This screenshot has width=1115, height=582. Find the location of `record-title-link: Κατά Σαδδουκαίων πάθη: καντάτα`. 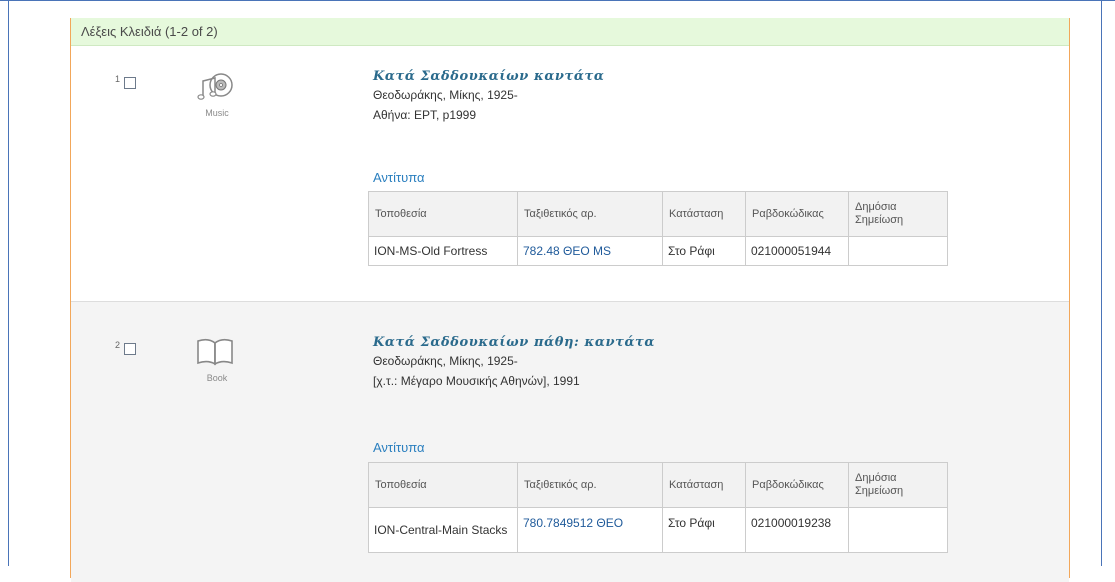

record-title-link: Κατά Σαδδουκαίων πάθη: καντάτα is located at coordinates (514, 342).